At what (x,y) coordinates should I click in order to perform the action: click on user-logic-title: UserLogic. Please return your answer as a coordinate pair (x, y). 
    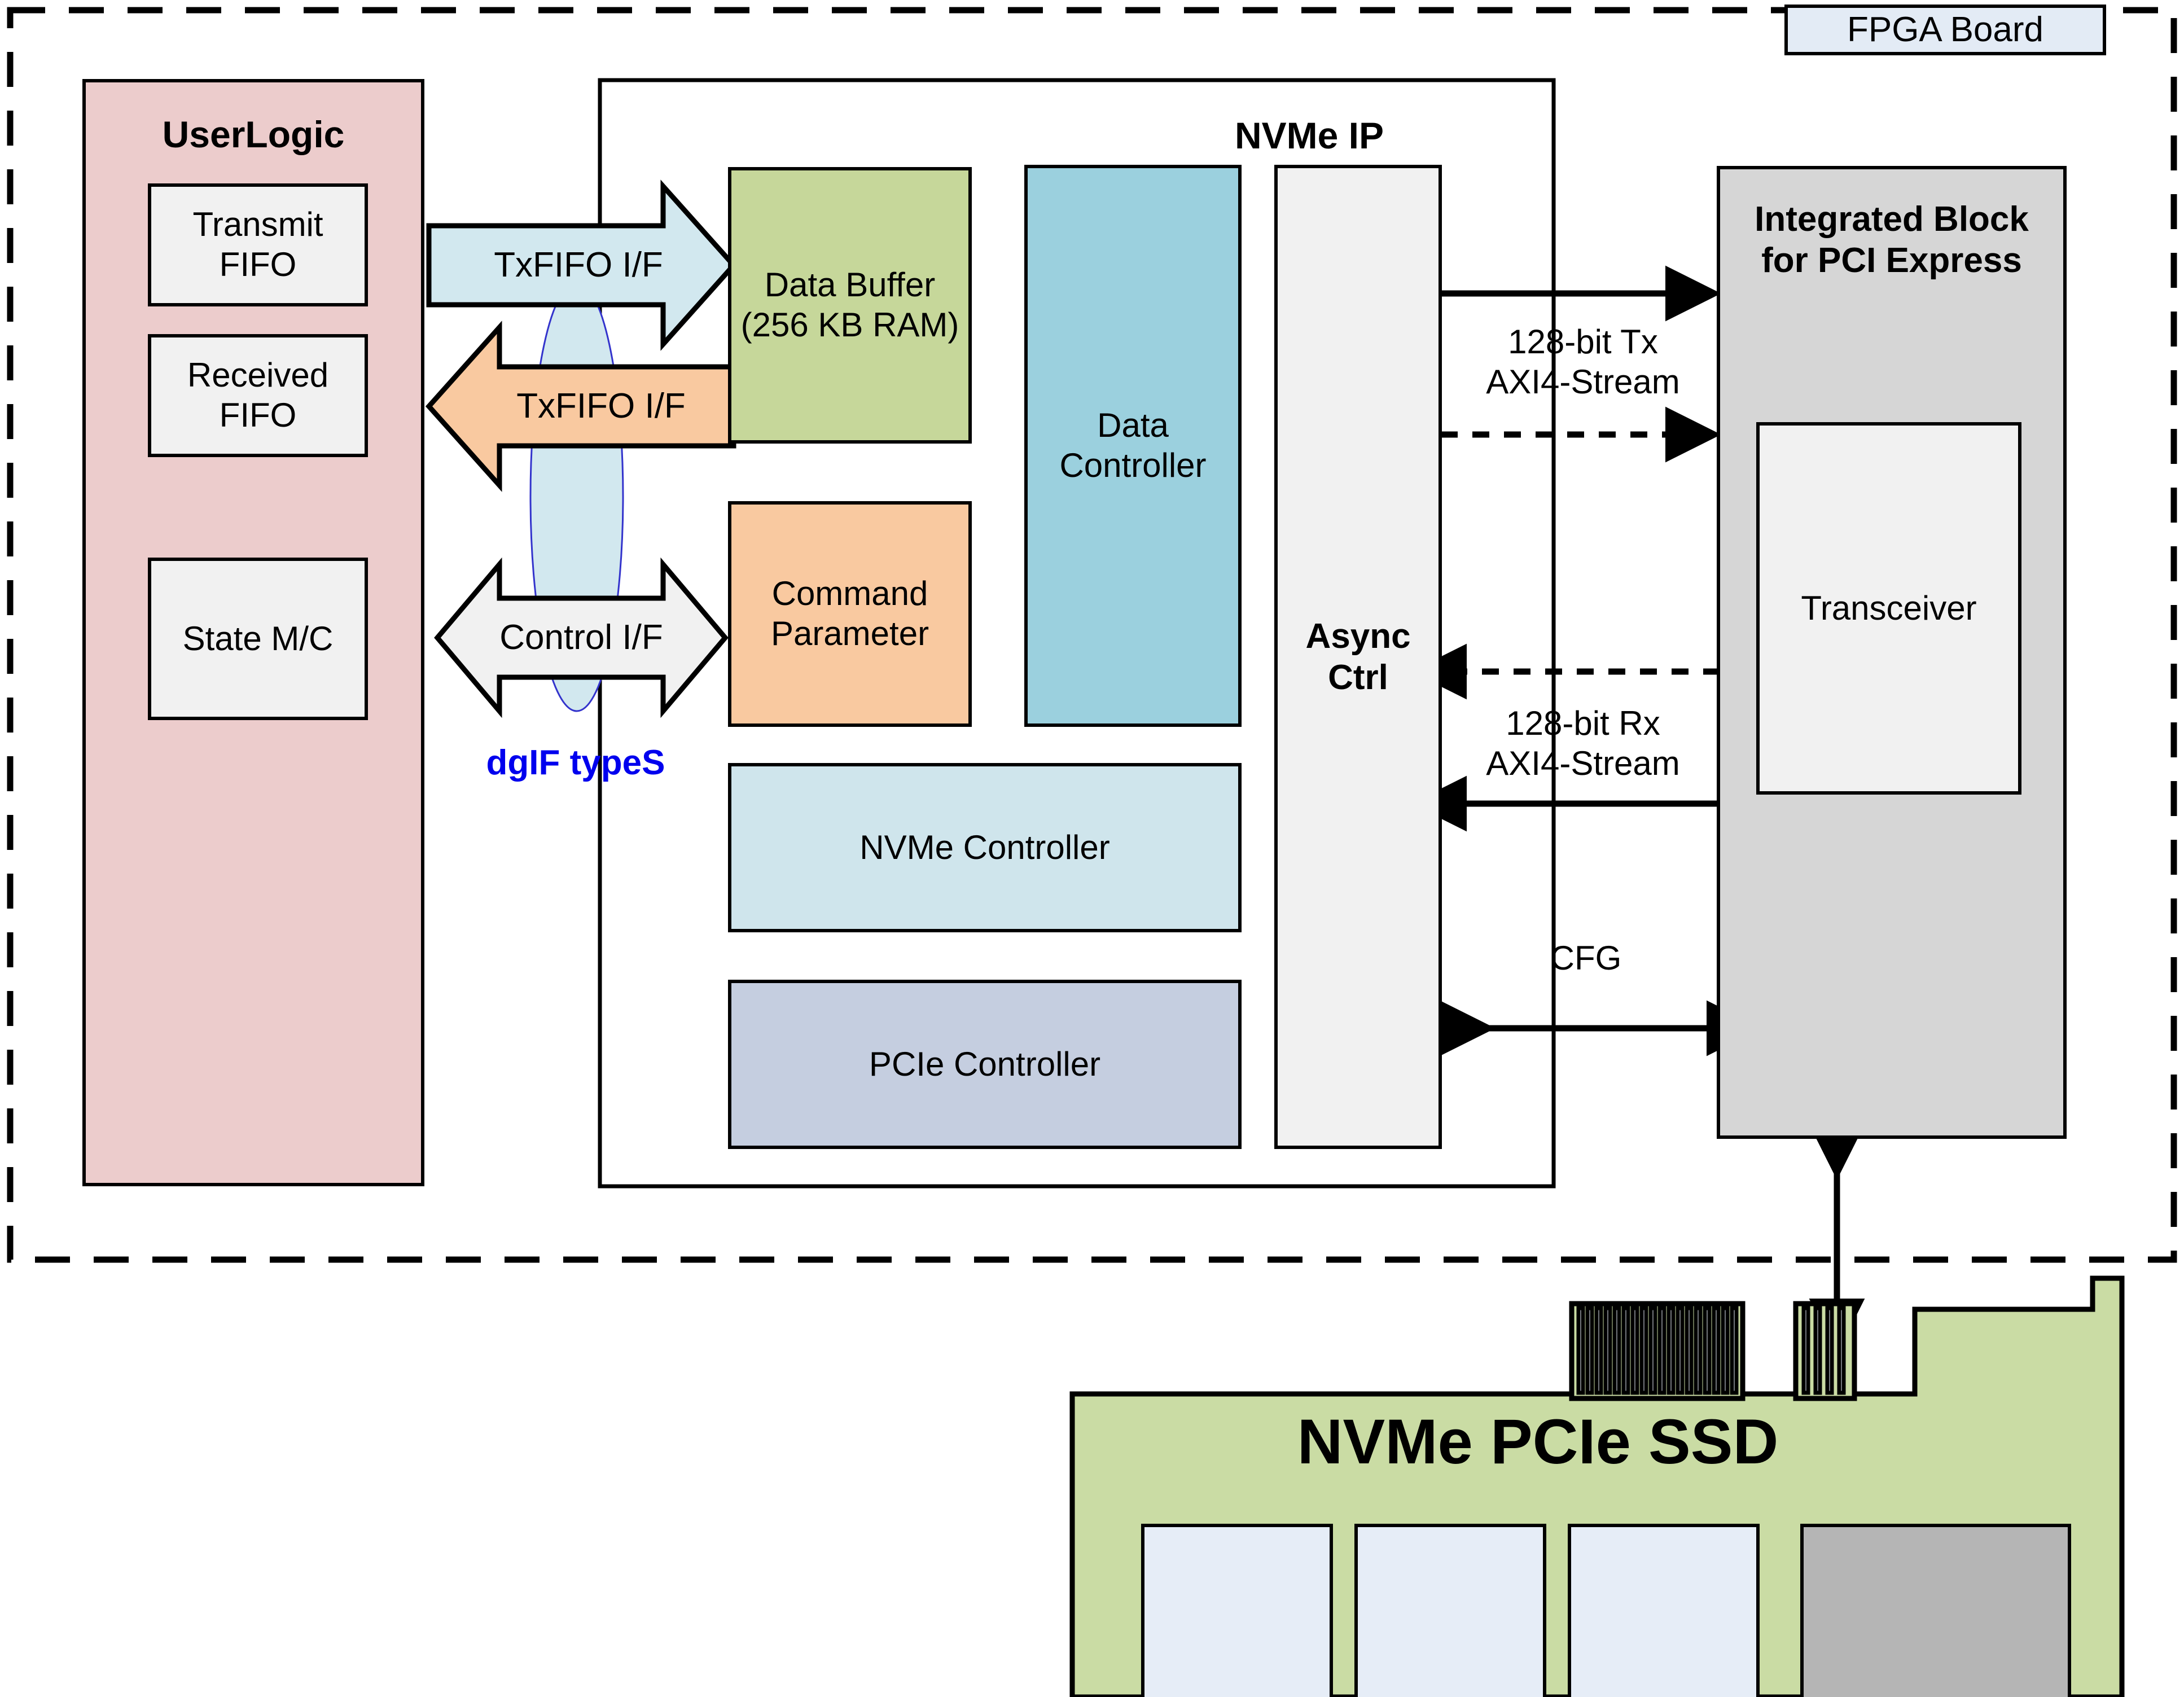
    Looking at the image, I should click on (253, 135).